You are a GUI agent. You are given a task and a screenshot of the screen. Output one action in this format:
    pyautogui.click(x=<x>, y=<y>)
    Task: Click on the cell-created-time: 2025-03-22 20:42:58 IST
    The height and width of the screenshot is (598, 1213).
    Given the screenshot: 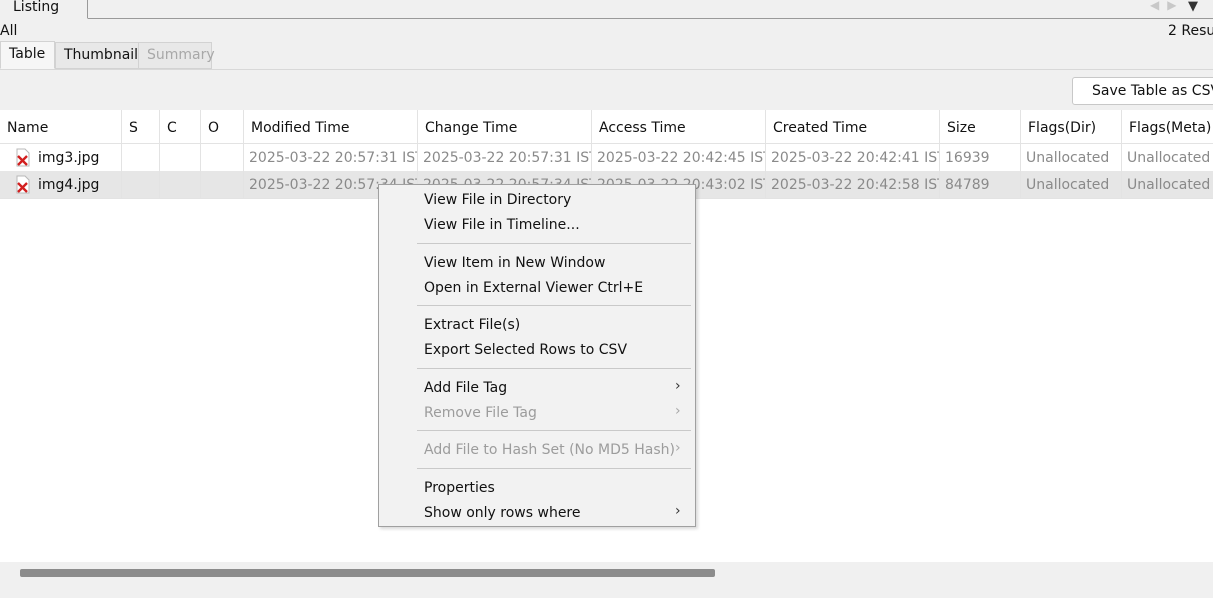 What is the action you would take?
    pyautogui.click(x=853, y=184)
    